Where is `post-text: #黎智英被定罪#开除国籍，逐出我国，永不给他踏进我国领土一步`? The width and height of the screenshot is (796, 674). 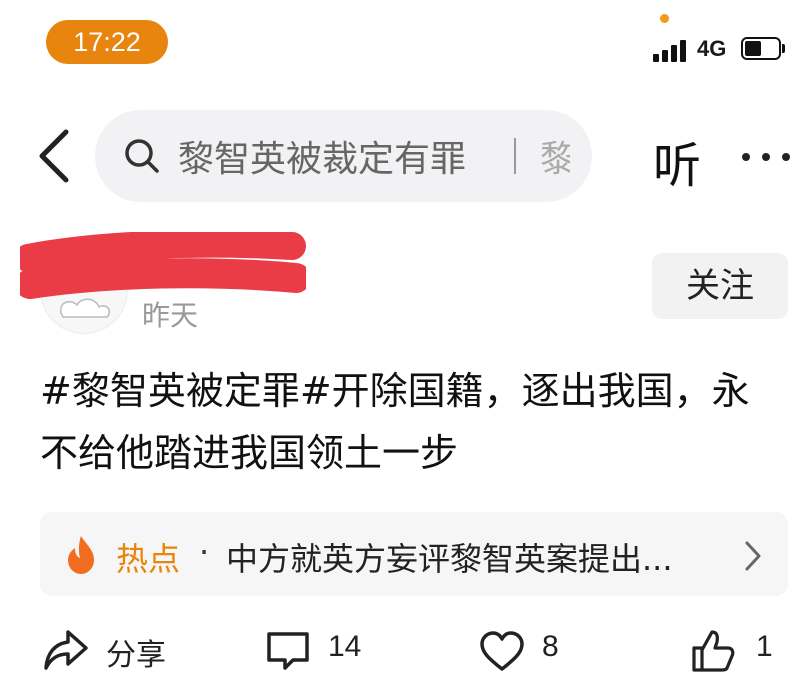 post-text: #黎智英被定罪#开除国籍，逐出我国，永不给他踏进我国领土一步 is located at coordinates (395, 422).